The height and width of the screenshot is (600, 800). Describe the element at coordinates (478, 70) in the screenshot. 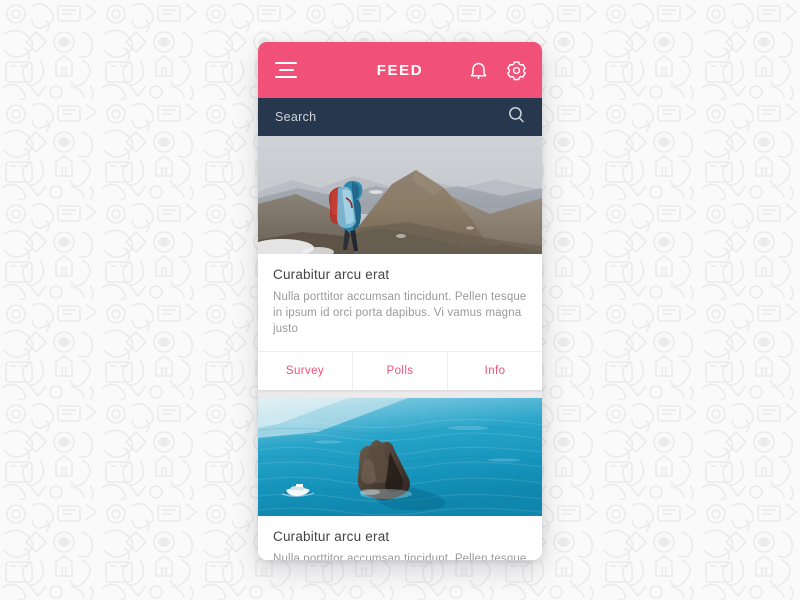

I see `bell-icon` at that location.